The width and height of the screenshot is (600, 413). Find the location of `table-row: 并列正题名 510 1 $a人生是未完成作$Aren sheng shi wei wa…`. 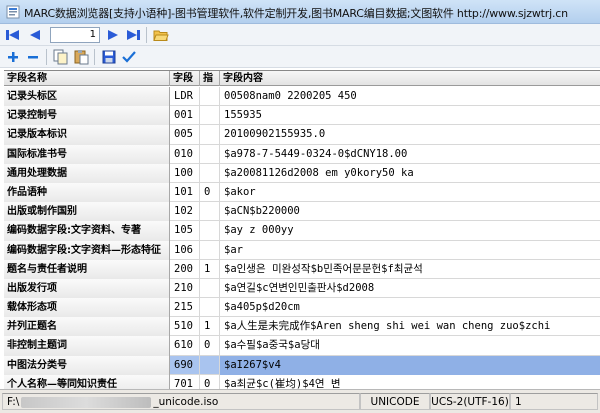

table-row: 并列正题名 510 1 $a人生是未完成作$Aren sheng shi wei wa… is located at coordinates (302, 327).